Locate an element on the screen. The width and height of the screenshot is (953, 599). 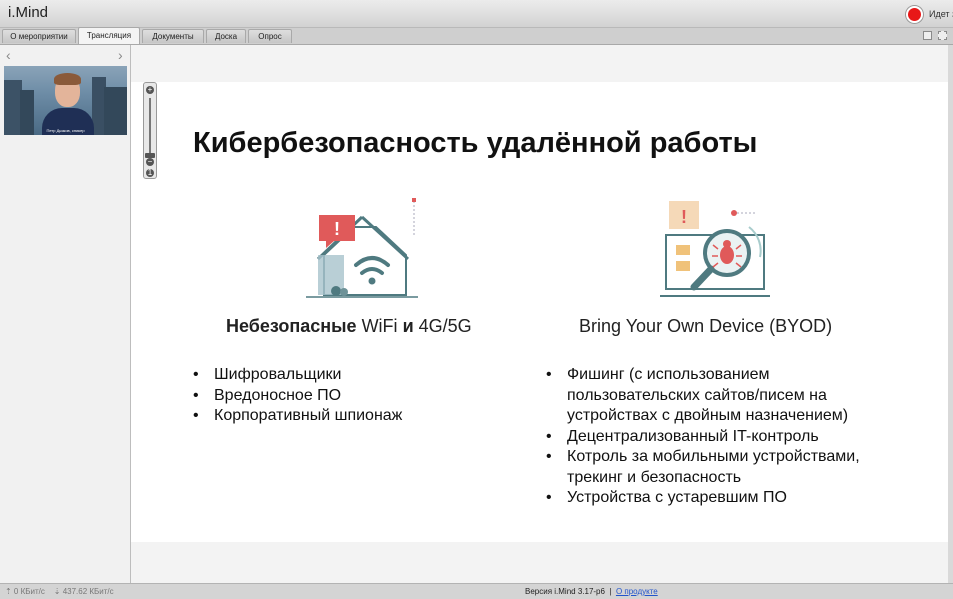
left-column-heading: Небезопасные WiFi и 4G/5G is located at coordinates (349, 326).